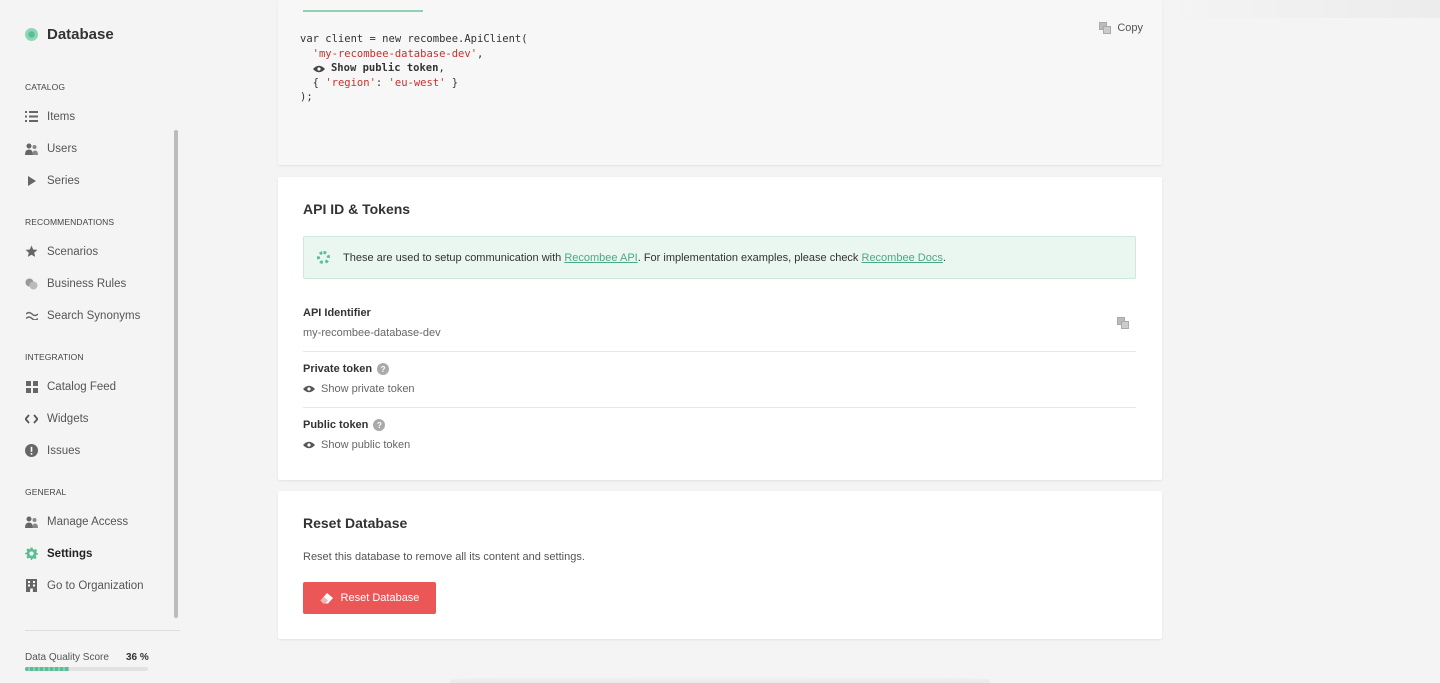 The height and width of the screenshot is (683, 1440). What do you see at coordinates (31, 34) in the screenshot?
I see `database-logo-icon` at bounding box center [31, 34].